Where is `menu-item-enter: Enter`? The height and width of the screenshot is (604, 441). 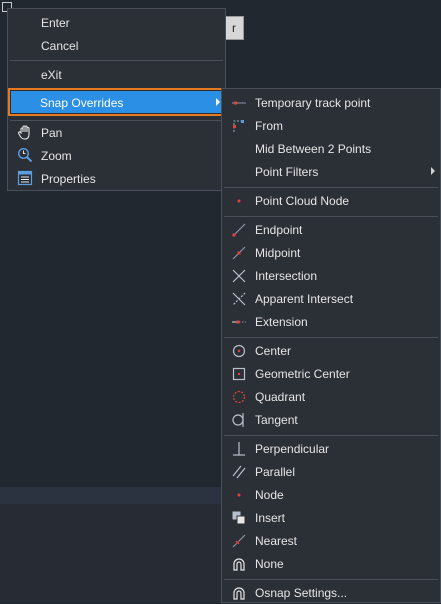 menu-item-enter: Enter is located at coordinates (116, 22).